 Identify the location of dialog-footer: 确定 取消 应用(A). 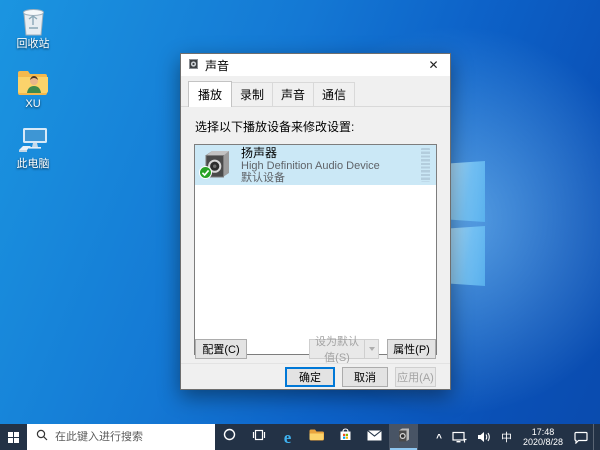
(315, 376).